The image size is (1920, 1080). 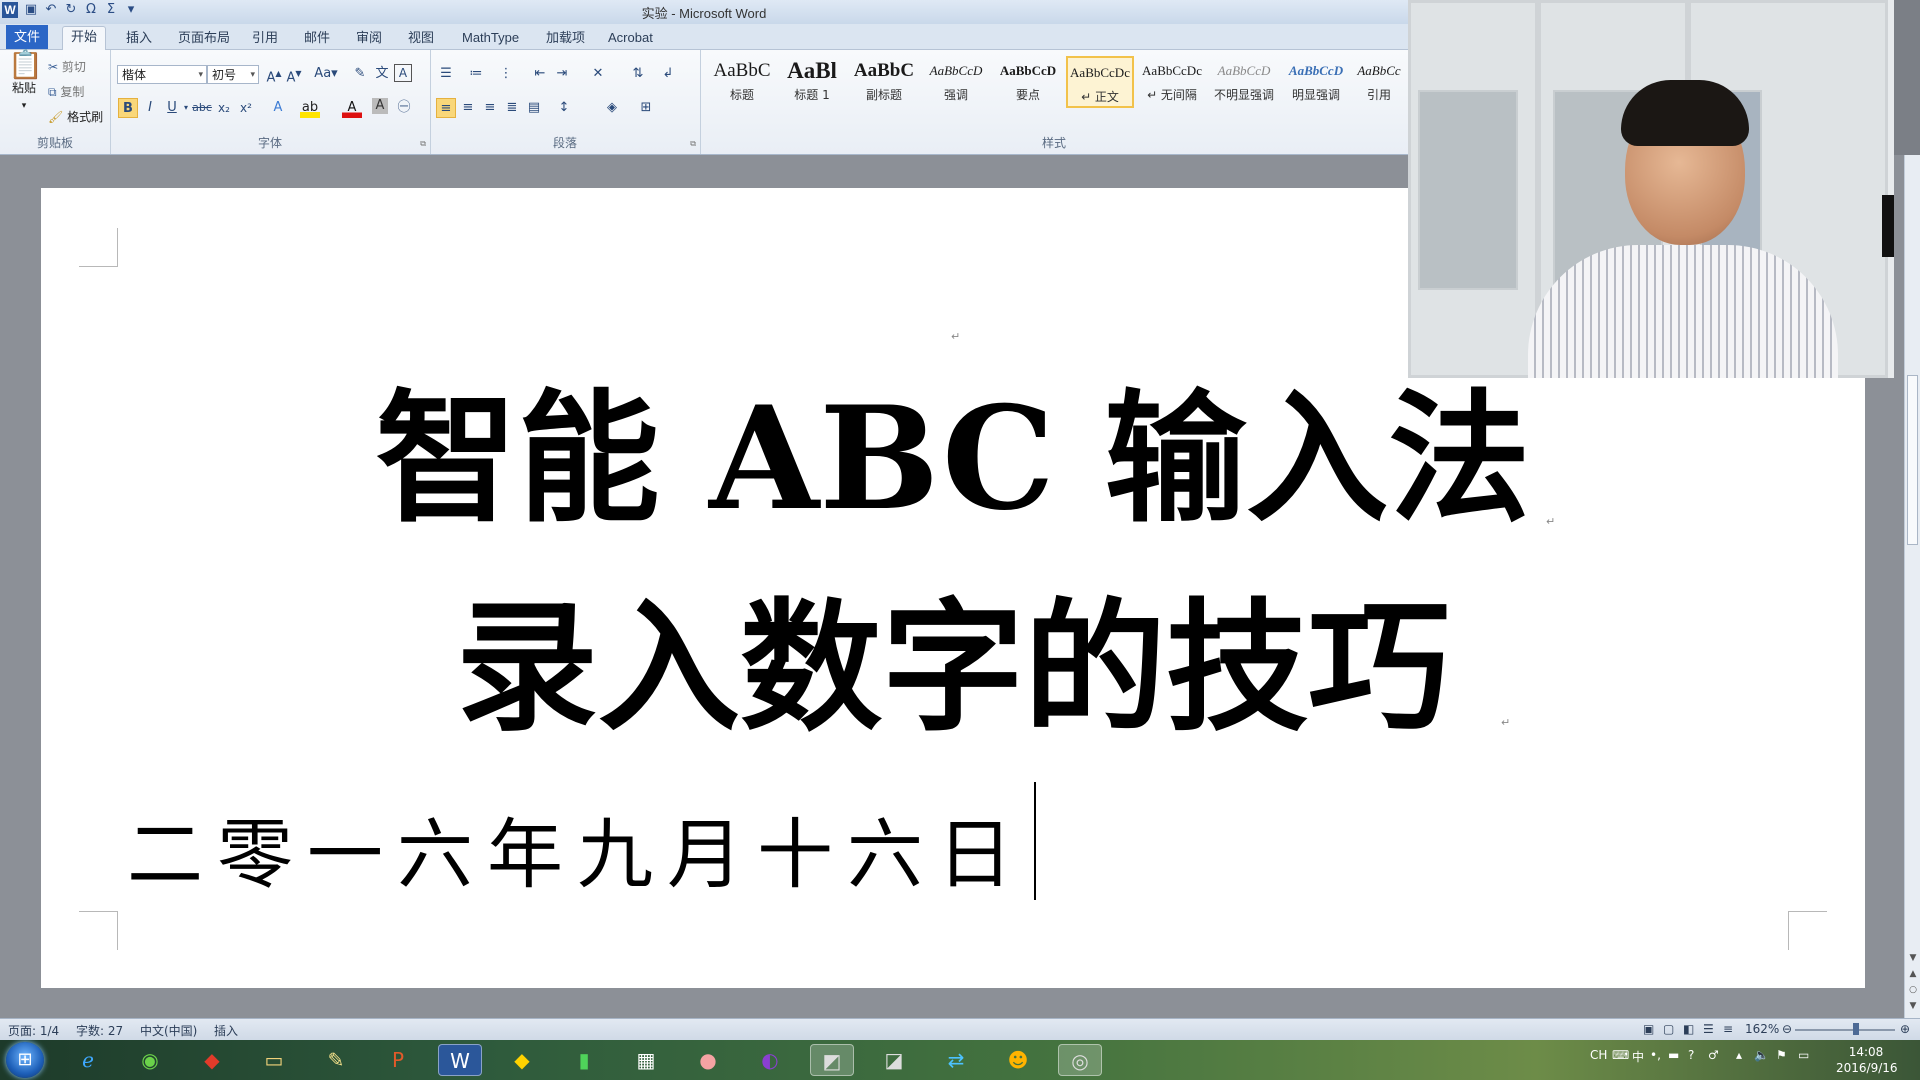 What do you see at coordinates (1912, 974) in the screenshot?
I see `previous-page-icon: ▲` at bounding box center [1912, 974].